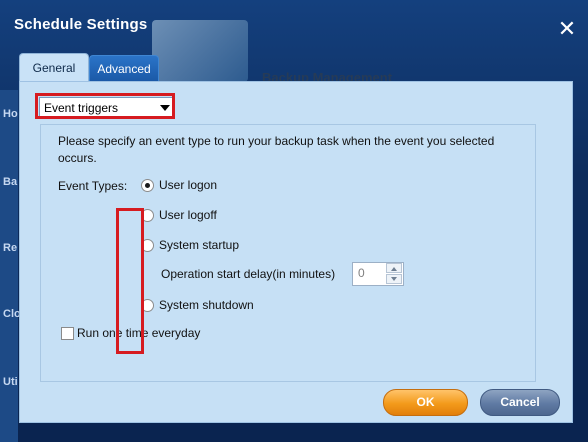 The image size is (588, 442). I want to click on start-delay-spinner: 0, so click(378, 274).